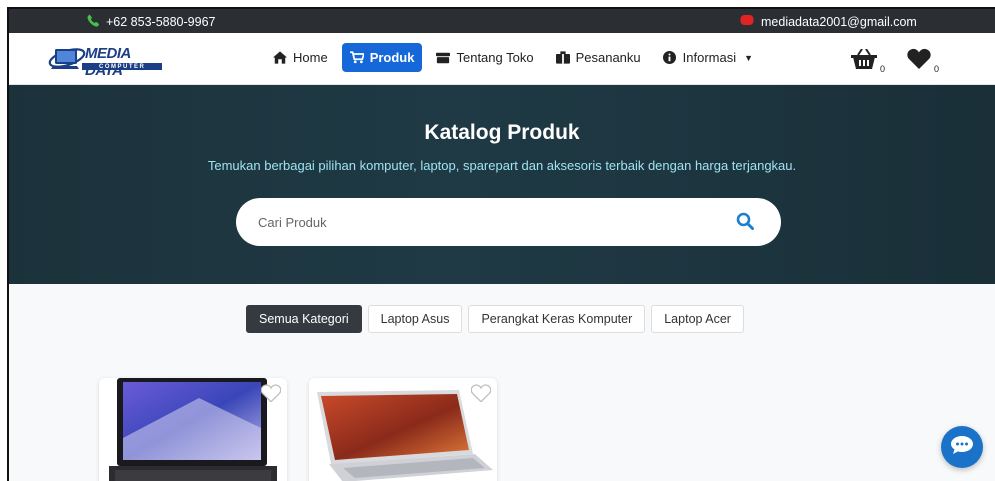  I want to click on basket-icon, so click(864, 61).